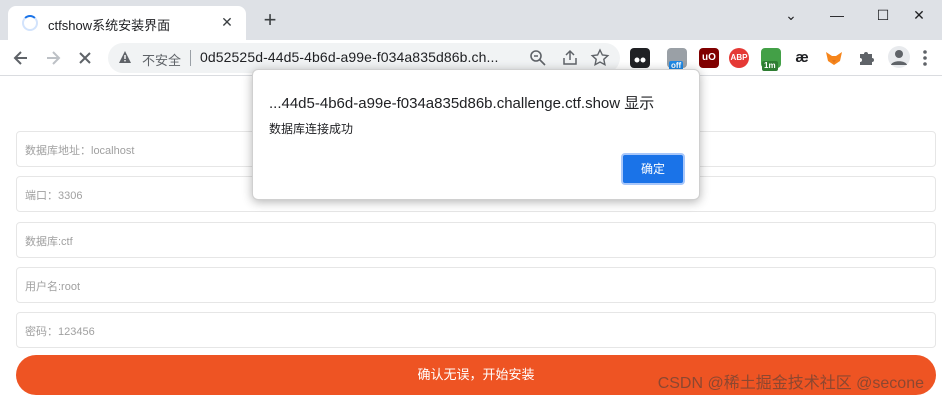  I want to click on tab-active: ctfshow系统安装界面 ✕, so click(127, 23).